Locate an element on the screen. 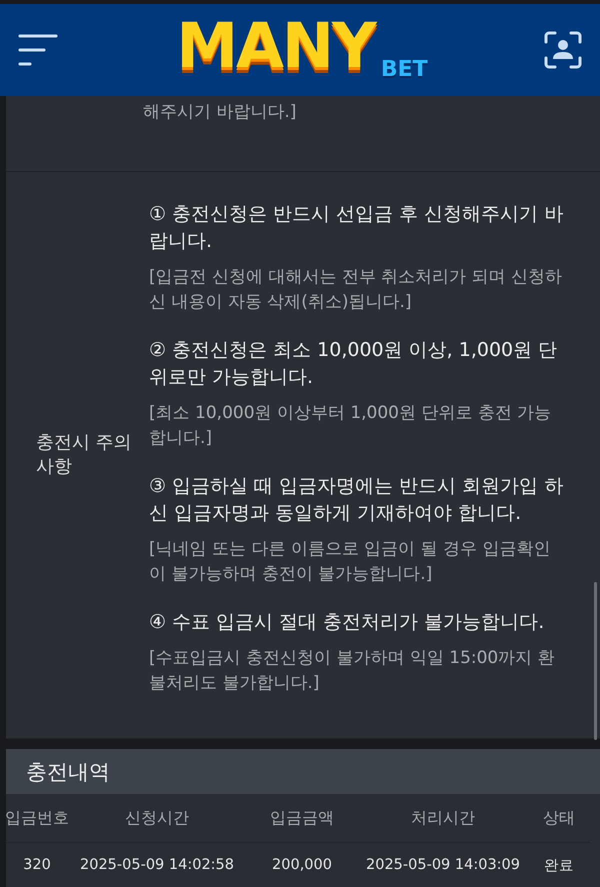  table-cell-text: 200,000 is located at coordinates (302, 865).